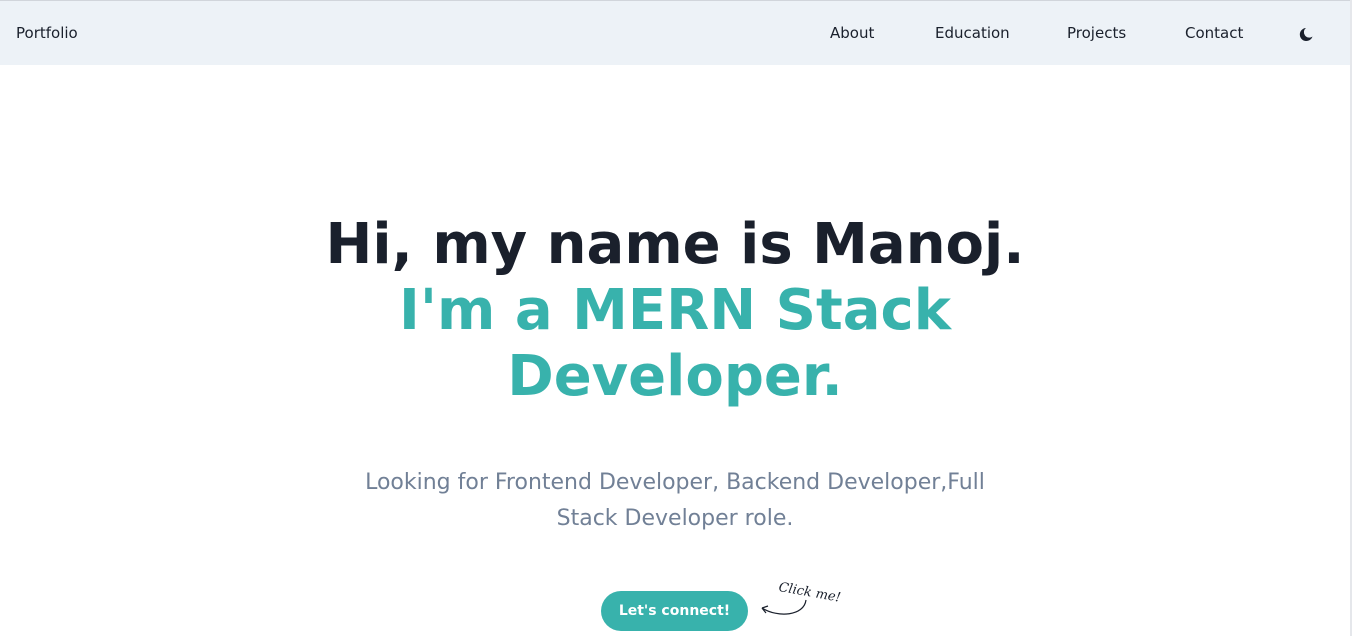 This screenshot has height=636, width=1352. What do you see at coordinates (784, 607) in the screenshot?
I see `curved-arrow-icon` at bounding box center [784, 607].